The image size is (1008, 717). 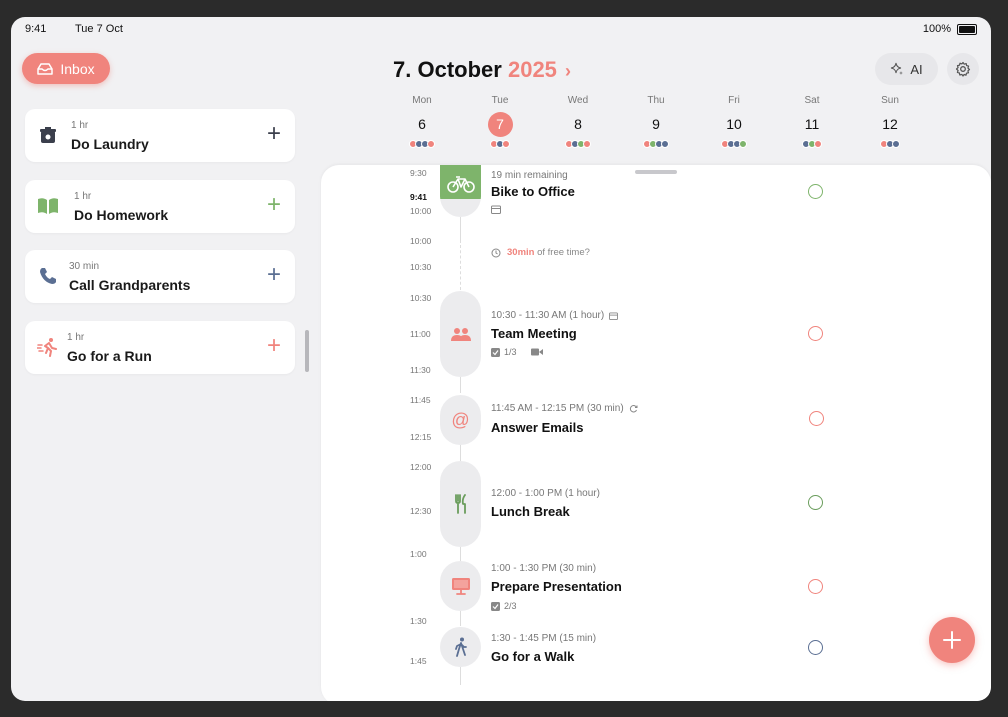 What do you see at coordinates (633, 409) in the screenshot?
I see `repeat-icon` at bounding box center [633, 409].